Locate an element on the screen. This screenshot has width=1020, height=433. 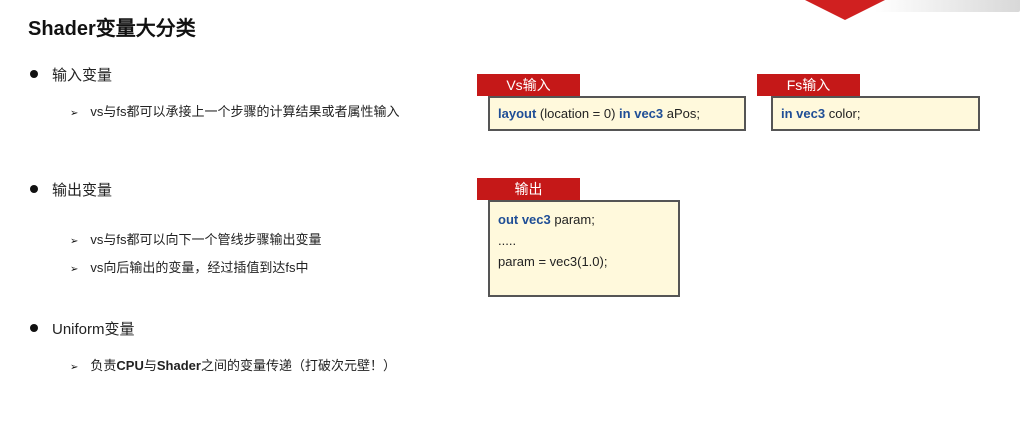
bullet-input-variables: 输入变量 is located at coordinates (71, 74).